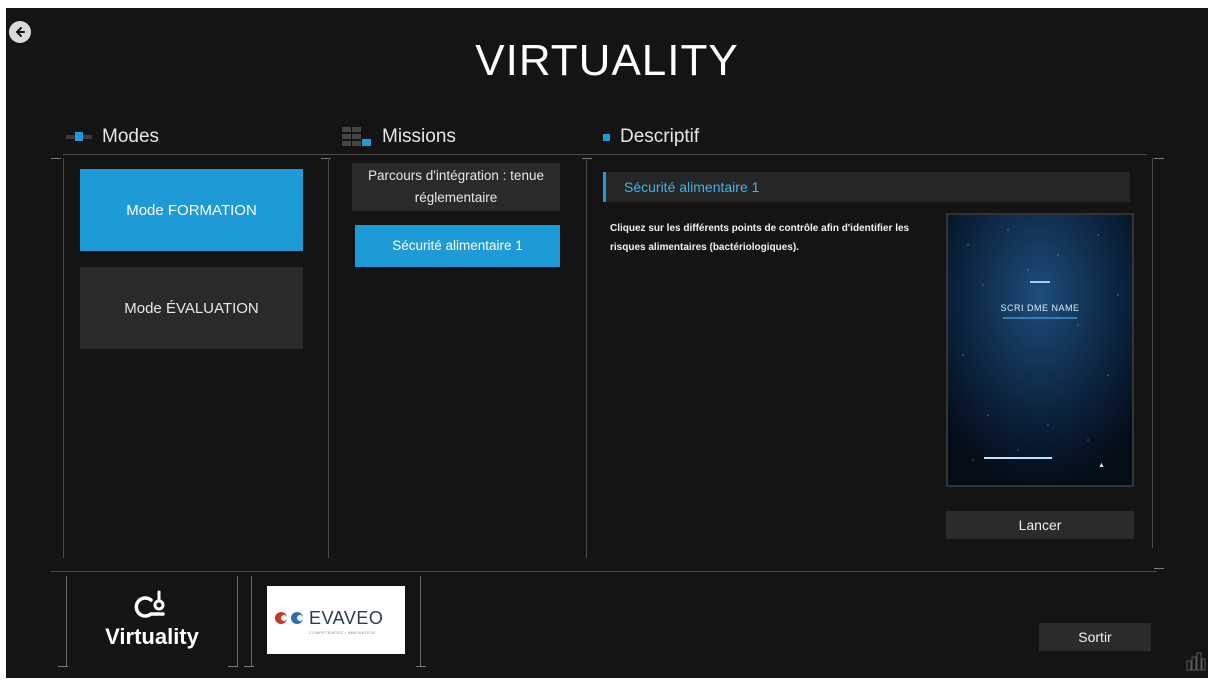  Describe the element at coordinates (131, 136) in the screenshot. I see `modes-title: Modes` at that location.